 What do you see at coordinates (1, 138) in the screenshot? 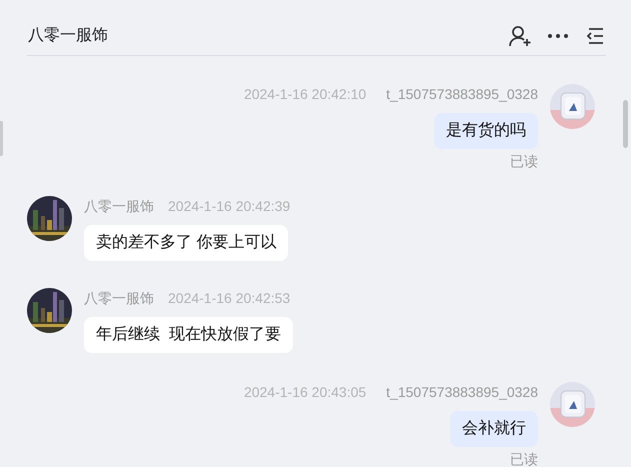
I see `resize-handle` at bounding box center [1, 138].